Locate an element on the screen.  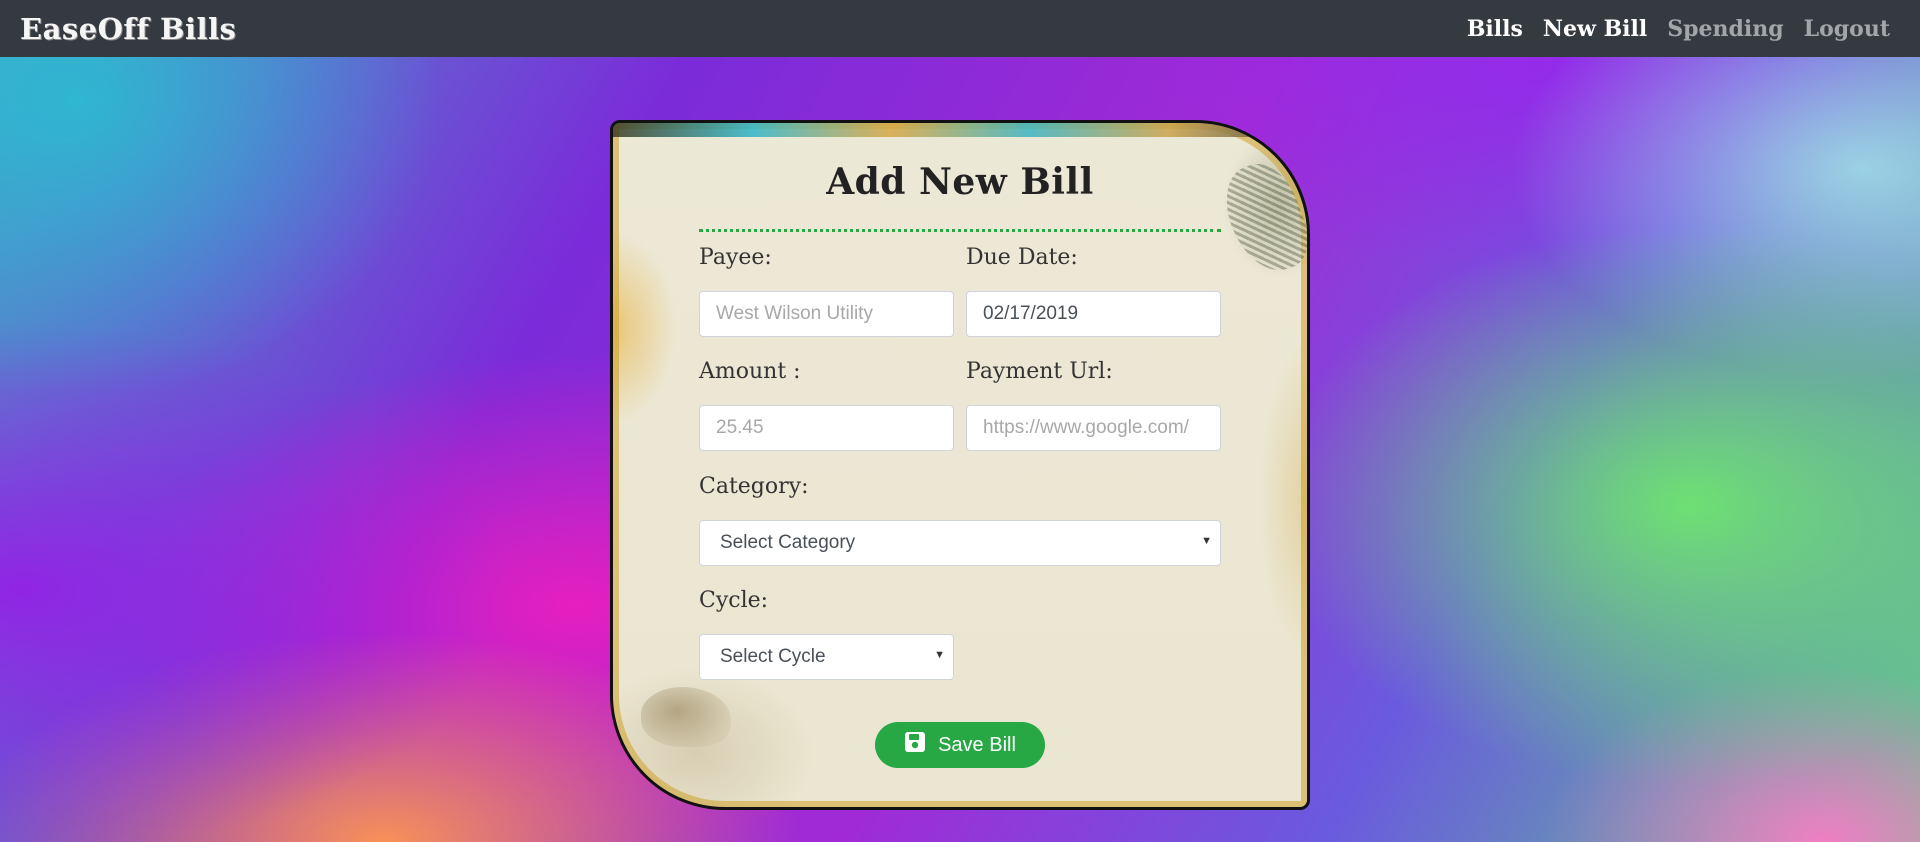
nav-bills: Bills is located at coordinates (1495, 29).